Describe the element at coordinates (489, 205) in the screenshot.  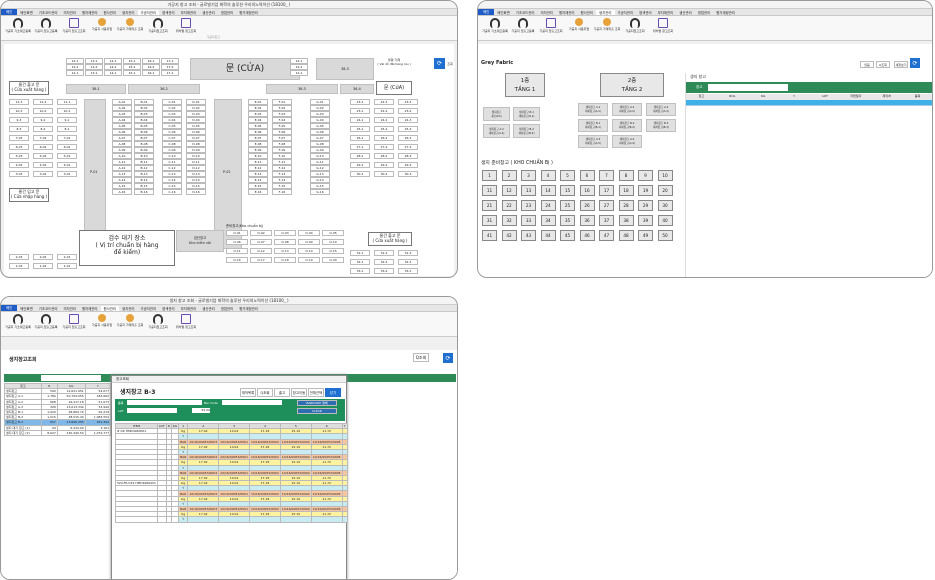
I see `bin-number: 21` at that location.